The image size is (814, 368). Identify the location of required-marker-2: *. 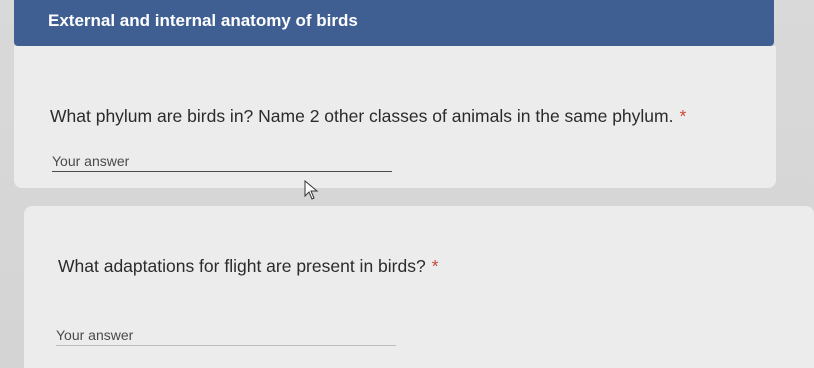
(435, 266).